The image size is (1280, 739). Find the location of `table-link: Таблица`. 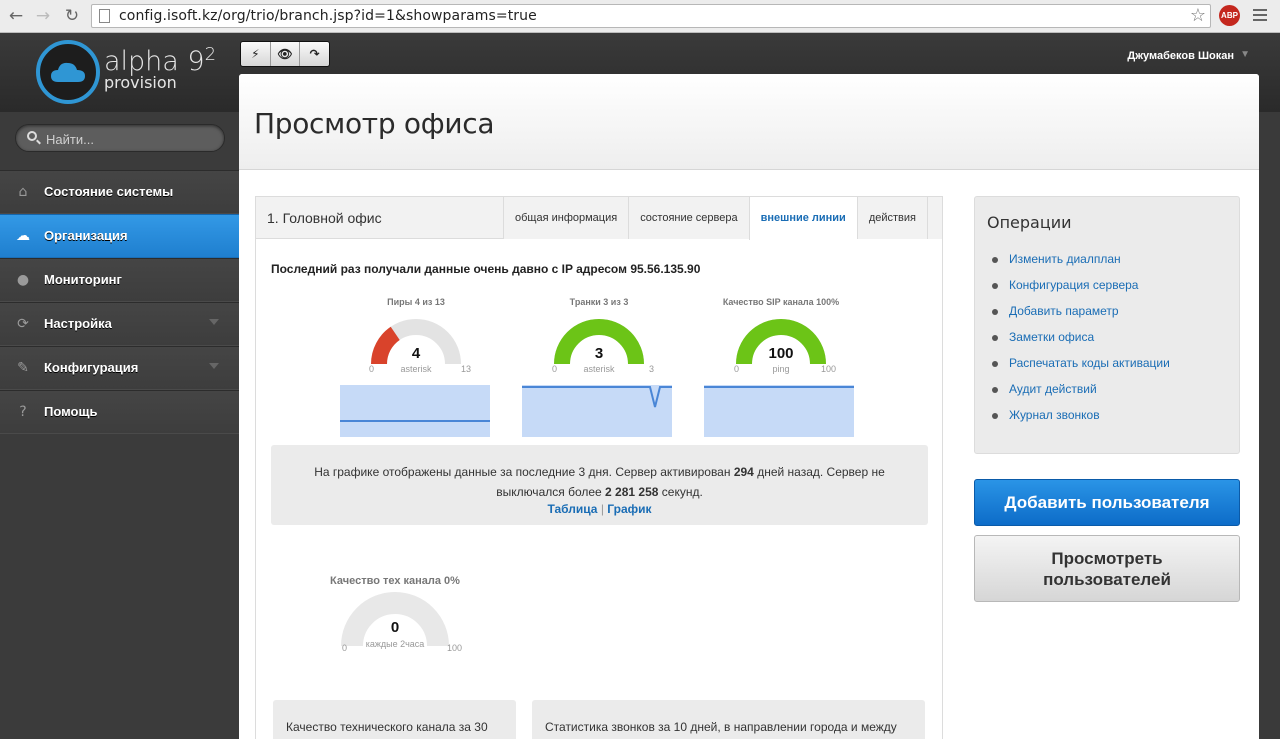

table-link: Таблица is located at coordinates (572, 509).